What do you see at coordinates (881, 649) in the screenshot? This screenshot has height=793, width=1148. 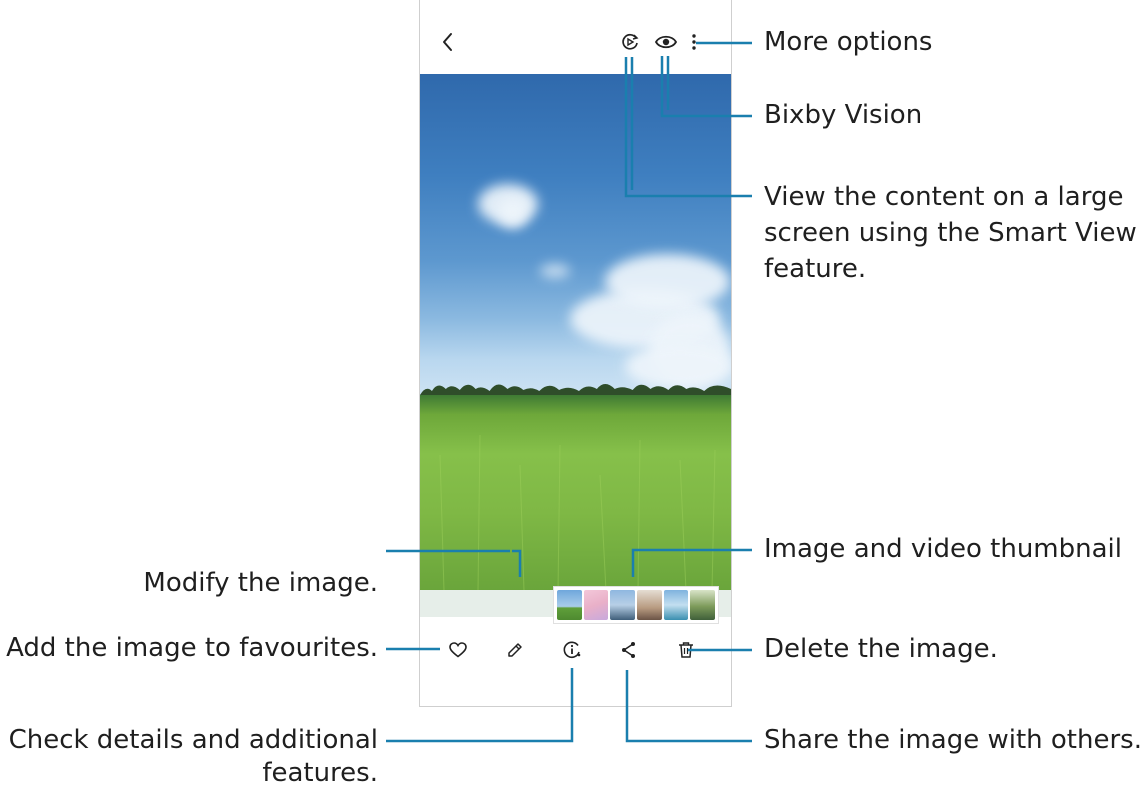 I see `label-delete: Delete the image.` at bounding box center [881, 649].